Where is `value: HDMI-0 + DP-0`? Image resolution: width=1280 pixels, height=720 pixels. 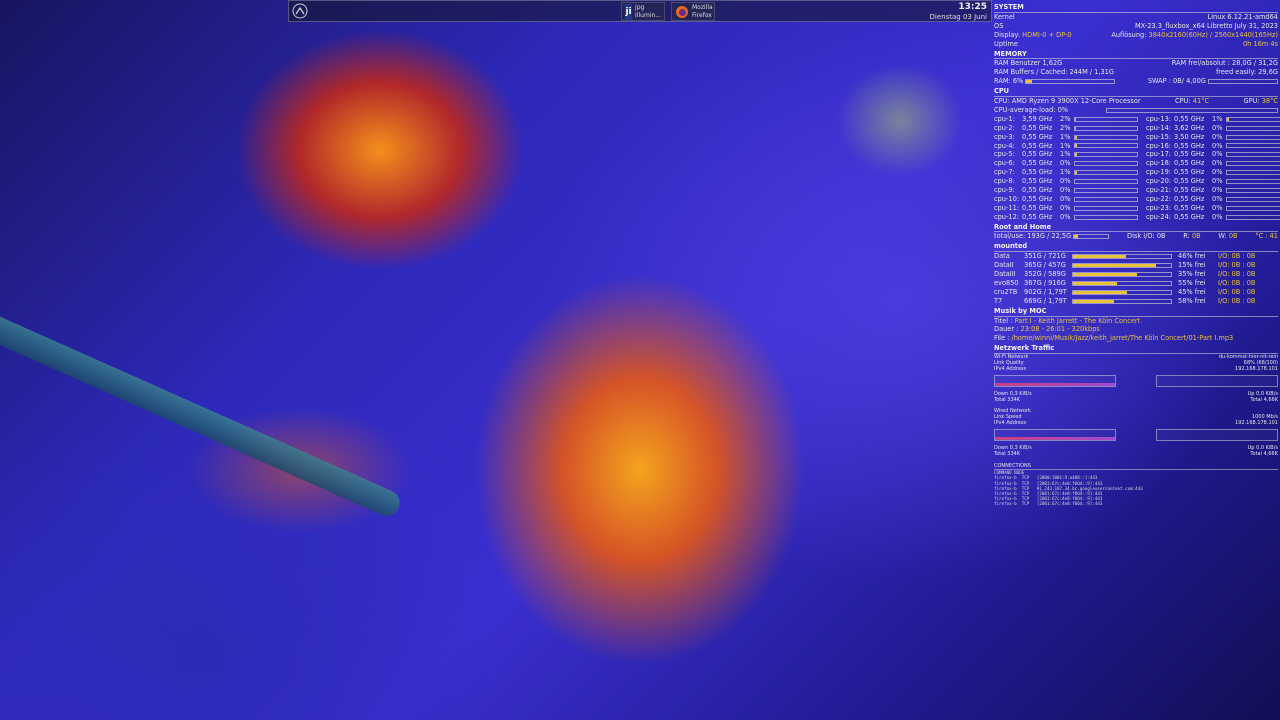
value: HDMI-0 + DP-0 is located at coordinates (1047, 34).